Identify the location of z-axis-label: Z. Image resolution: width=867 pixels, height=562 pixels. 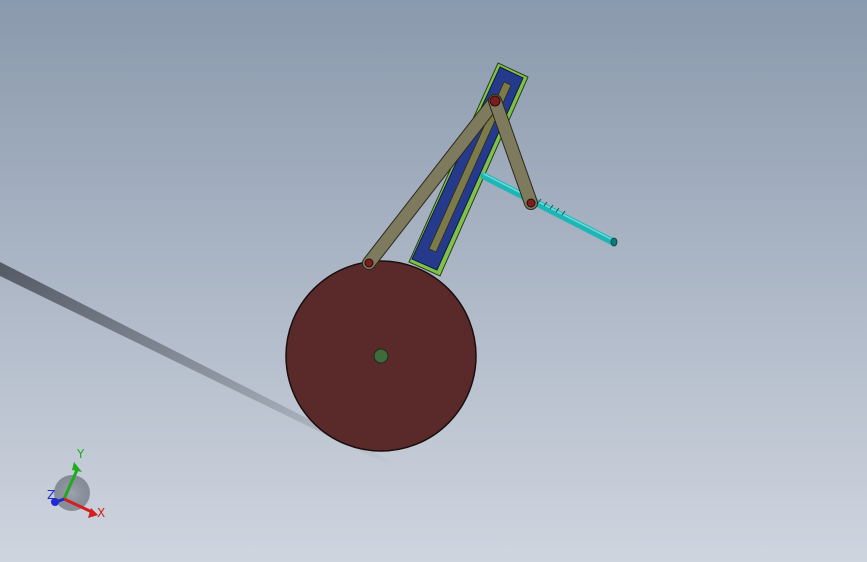
(51, 495).